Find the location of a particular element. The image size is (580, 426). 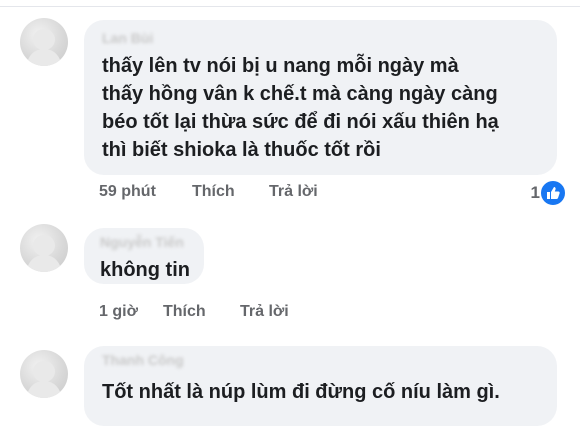

comment-bubble: Nguyễn Tiến không tin is located at coordinates (144, 256).